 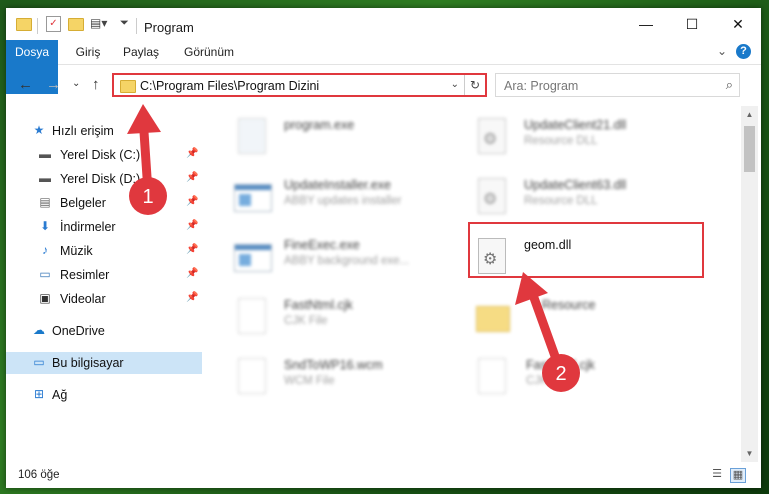 I want to click on step-2-label: 2, so click(x=560, y=374).